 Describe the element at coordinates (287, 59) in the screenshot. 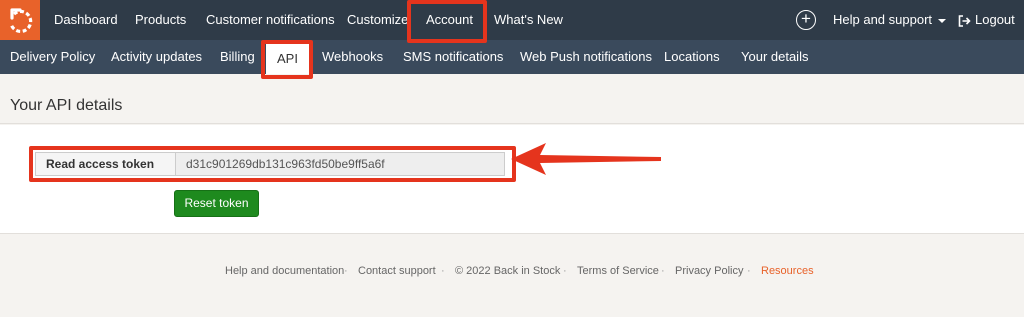

I see `highlight-api-tab` at that location.